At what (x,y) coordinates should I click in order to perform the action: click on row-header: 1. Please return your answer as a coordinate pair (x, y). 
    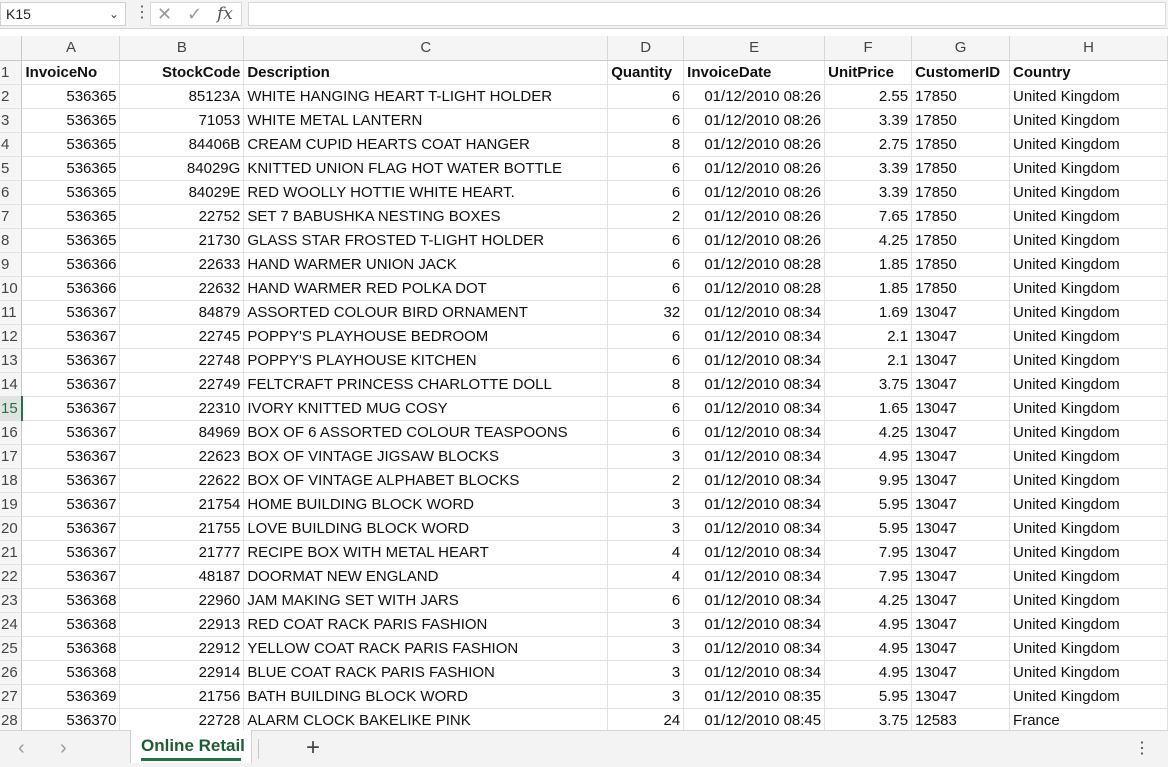
    Looking at the image, I should click on (11, 72).